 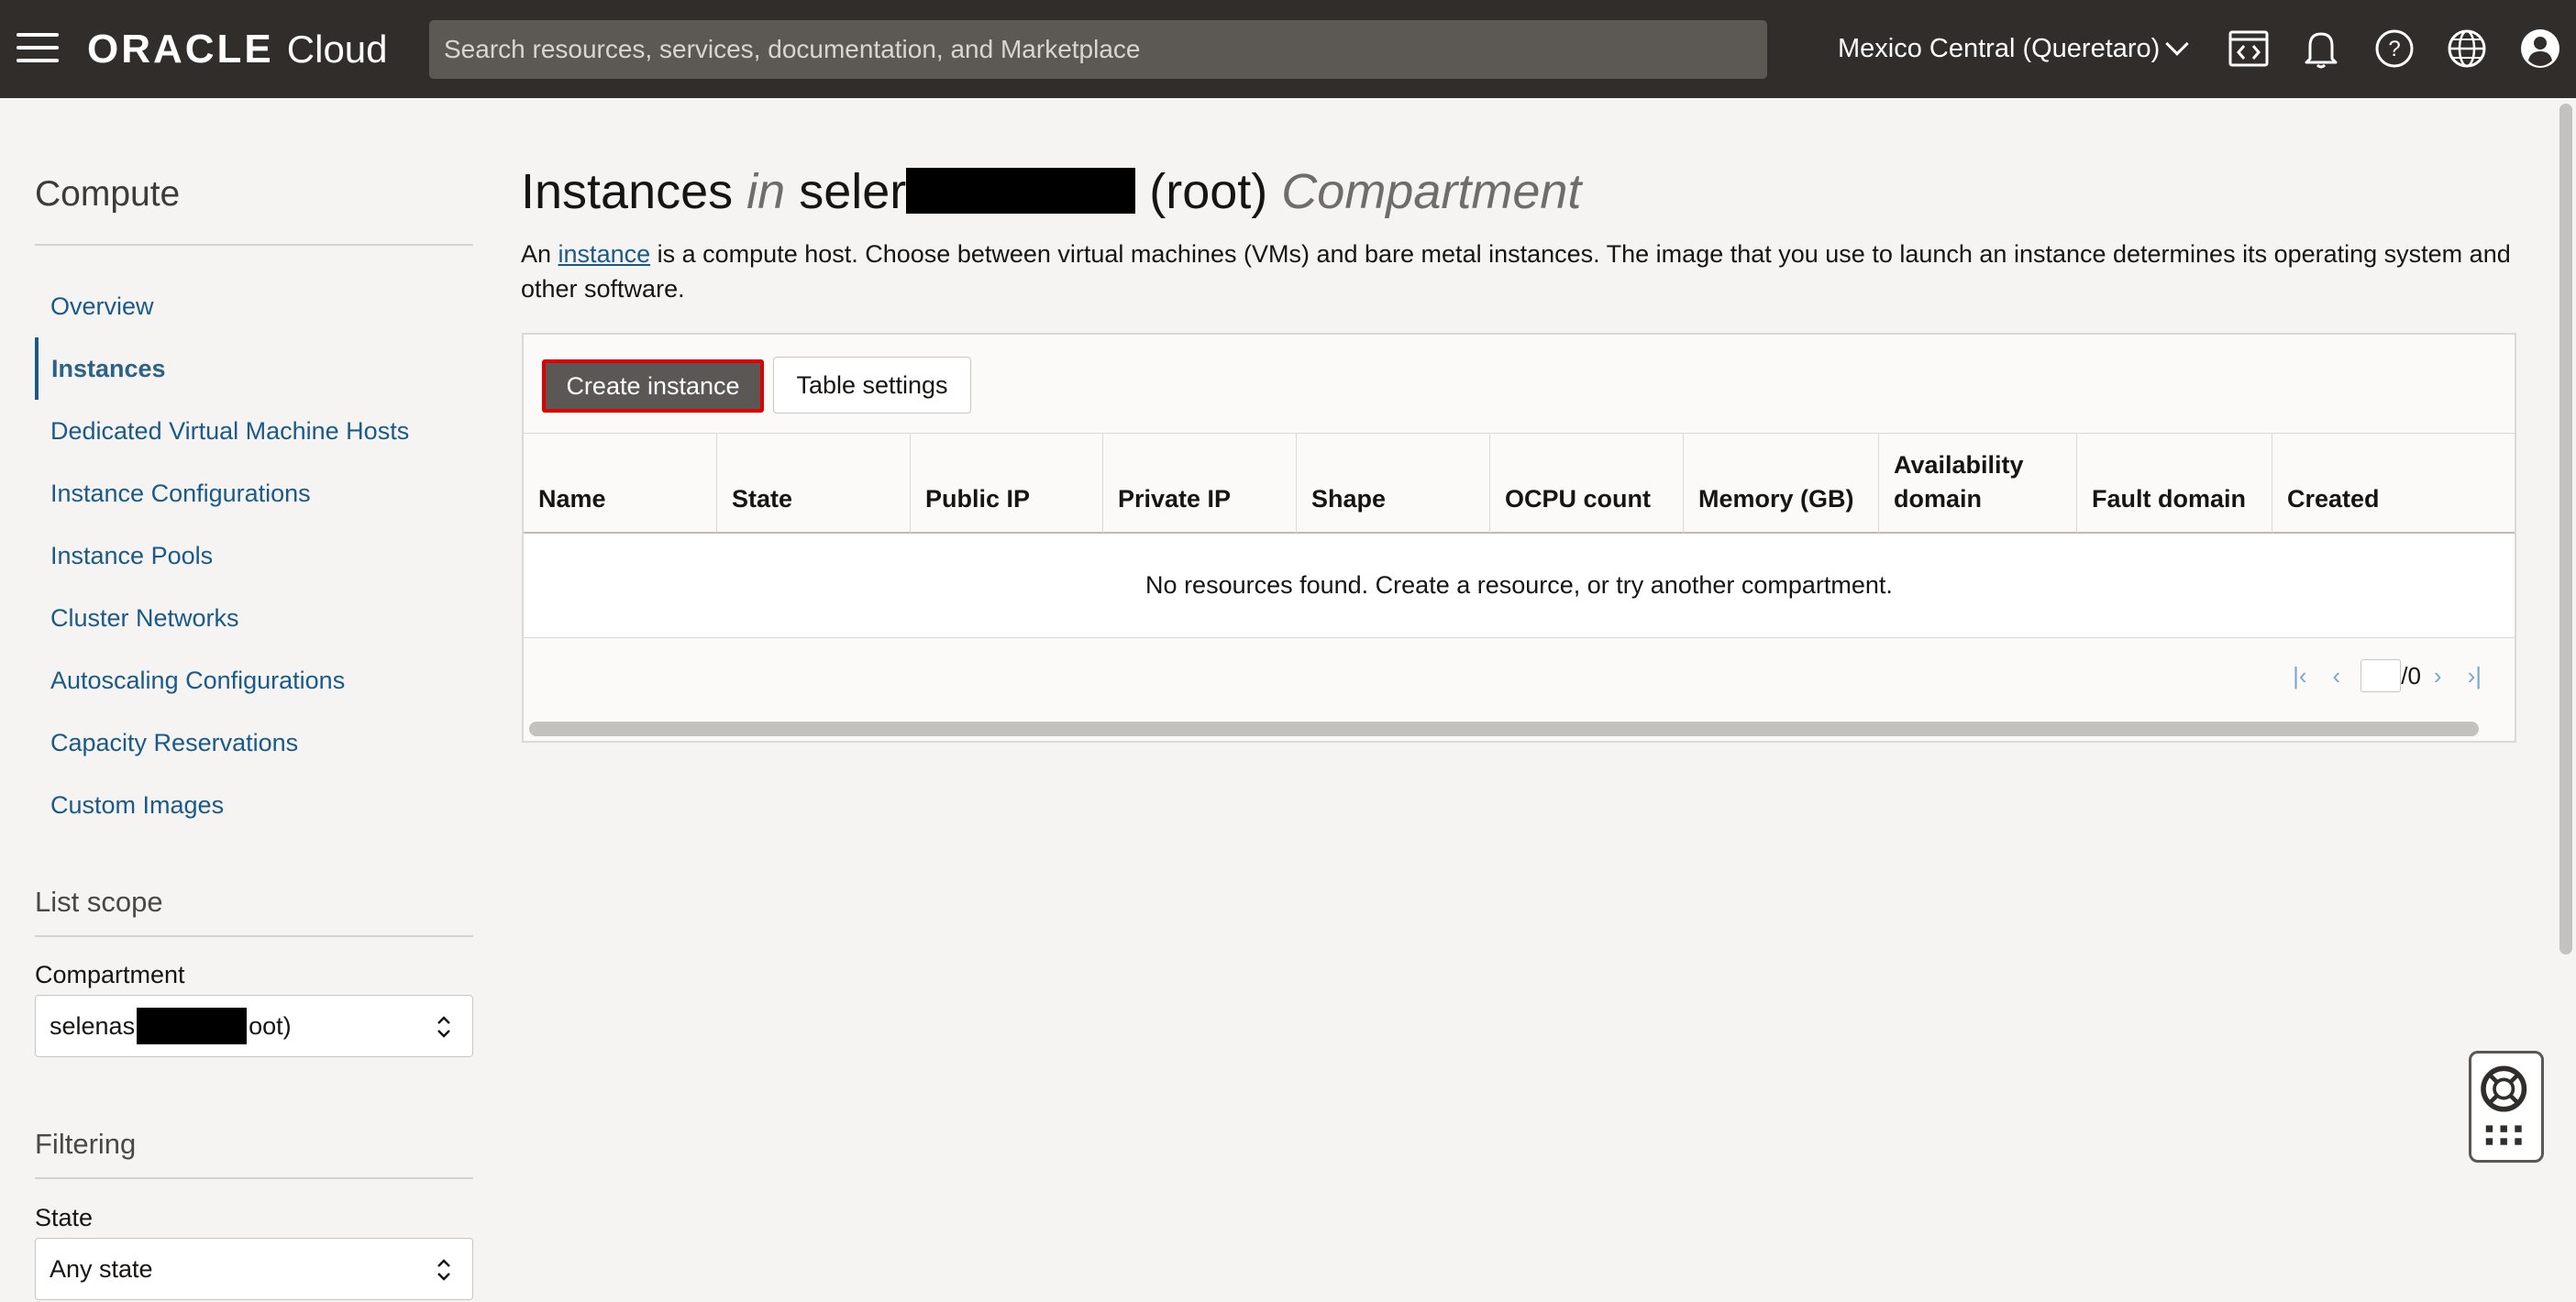 I want to click on region-selector: Mexico Central (Queretaro), so click(x=2014, y=49).